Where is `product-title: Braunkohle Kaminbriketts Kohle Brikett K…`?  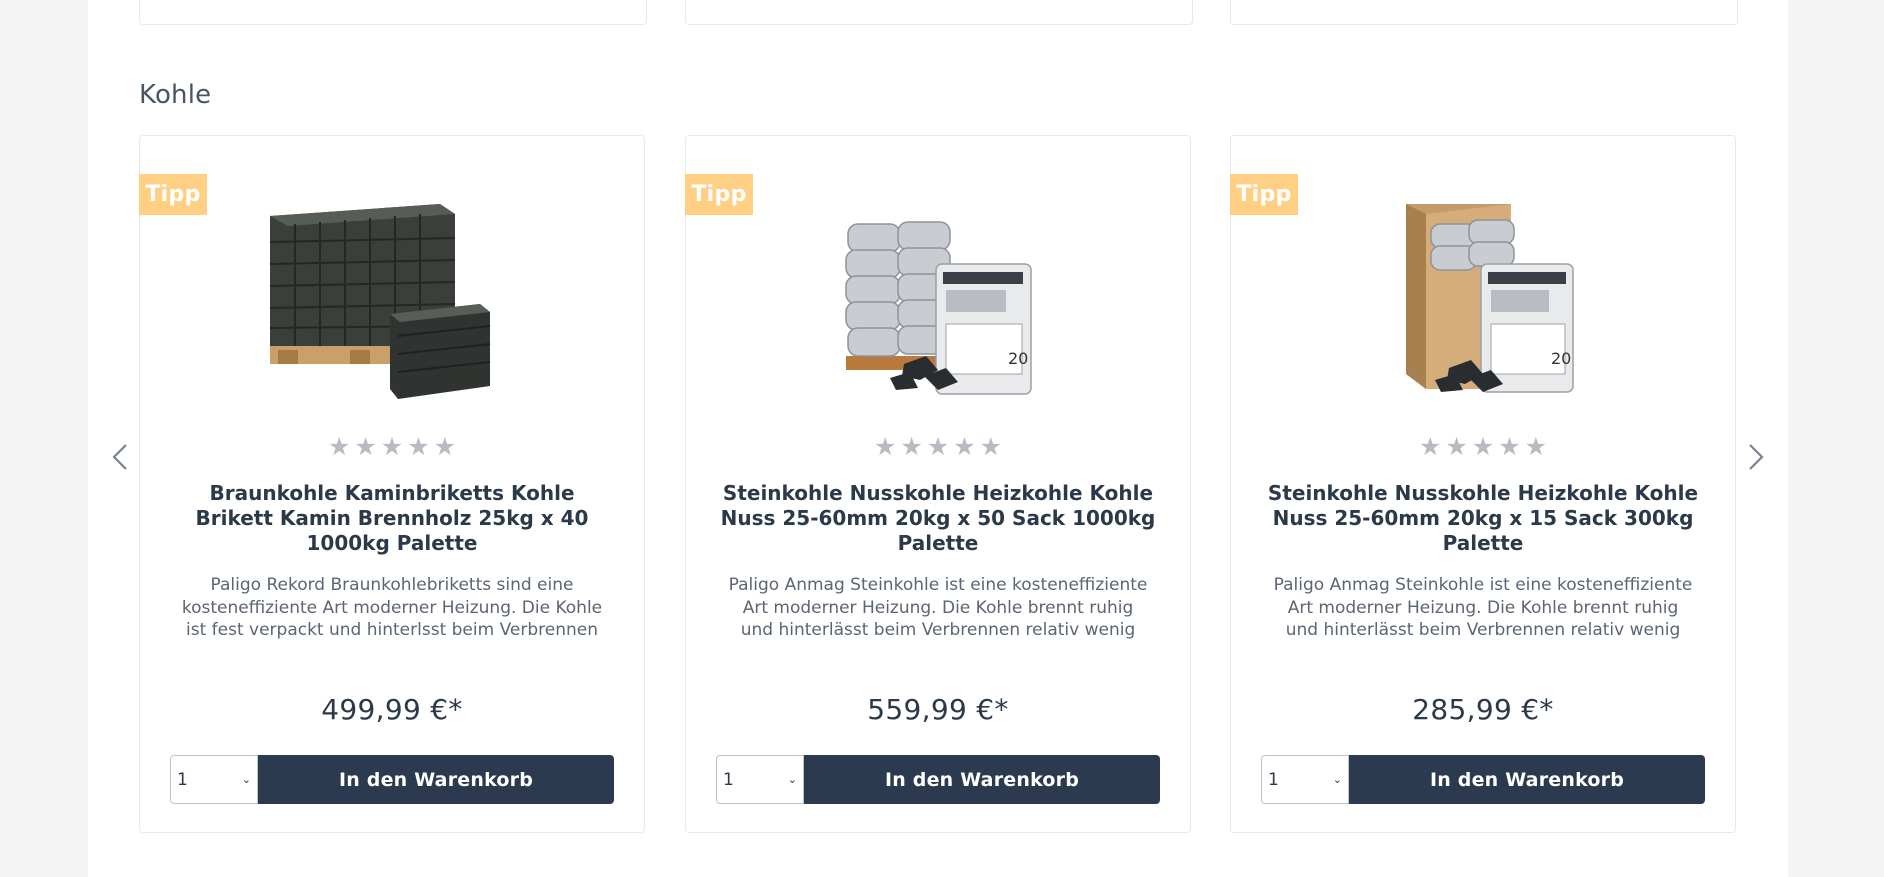
product-title: Braunkohle Kaminbriketts Kohle Brikett K… is located at coordinates (392, 518).